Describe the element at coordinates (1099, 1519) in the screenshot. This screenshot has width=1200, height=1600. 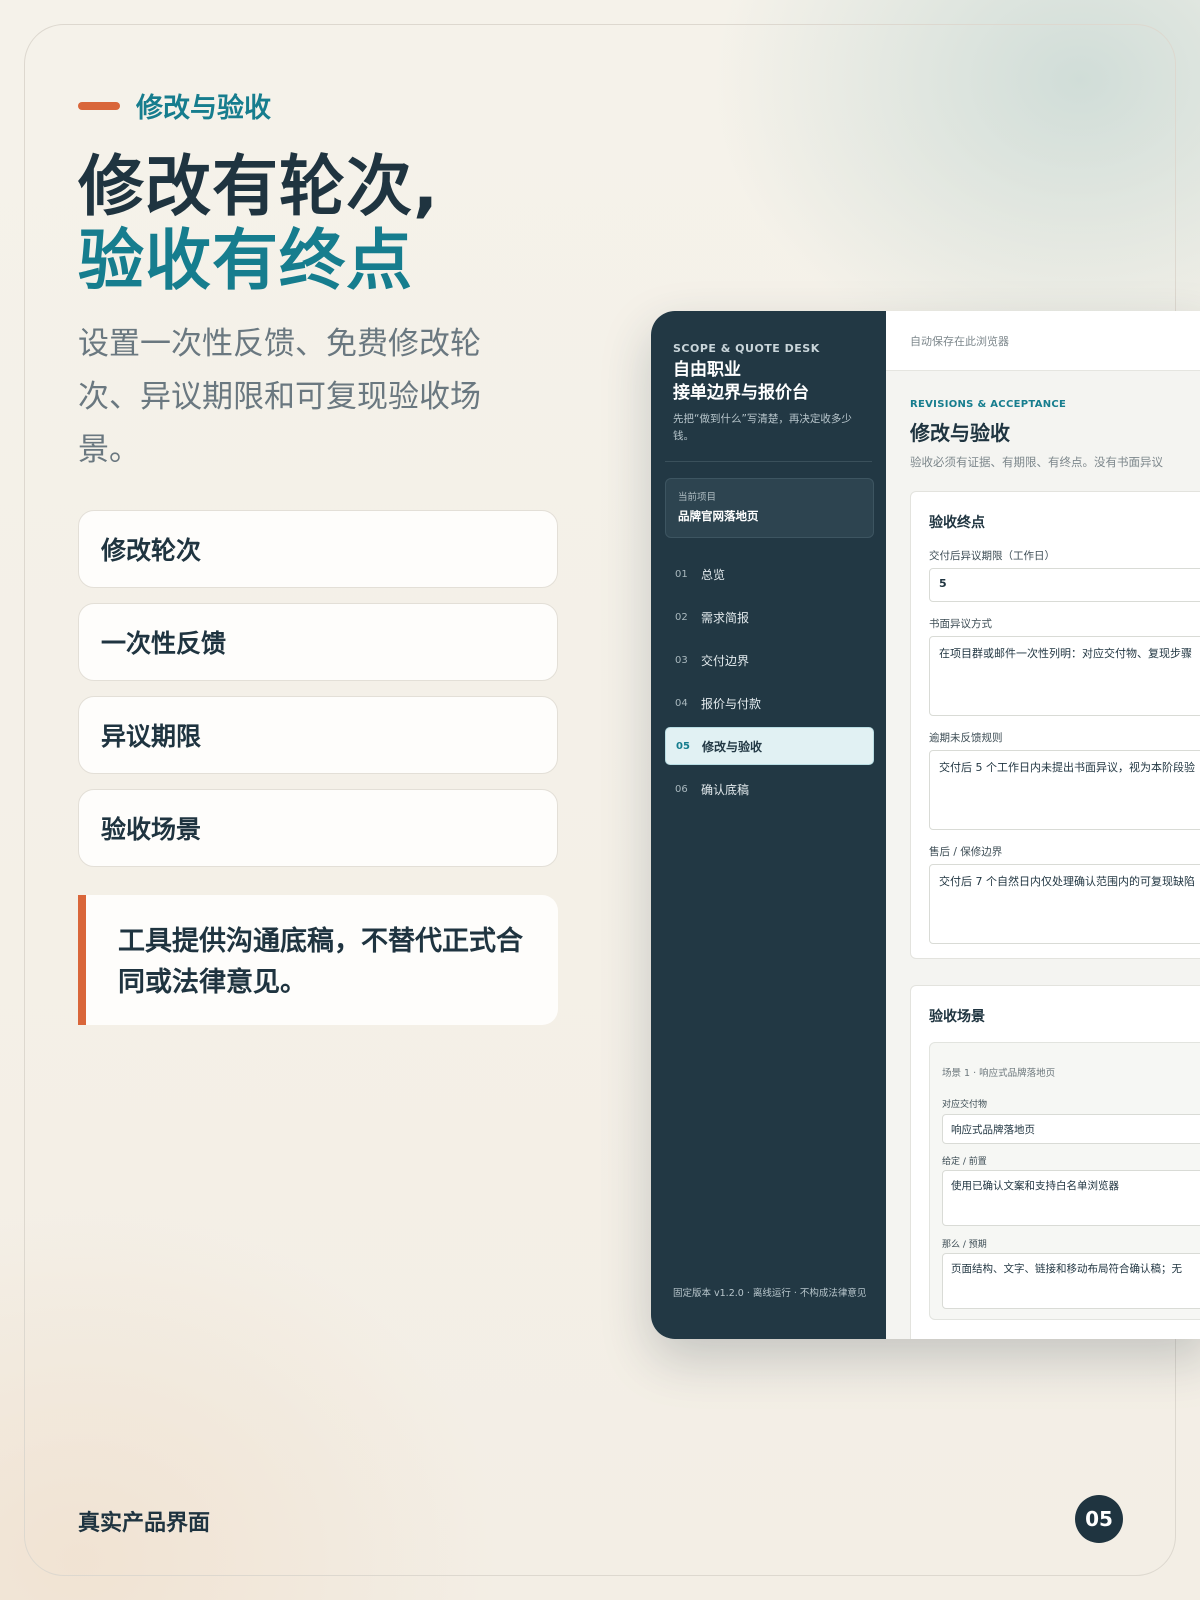
I see `page-number-badge: 05` at that location.